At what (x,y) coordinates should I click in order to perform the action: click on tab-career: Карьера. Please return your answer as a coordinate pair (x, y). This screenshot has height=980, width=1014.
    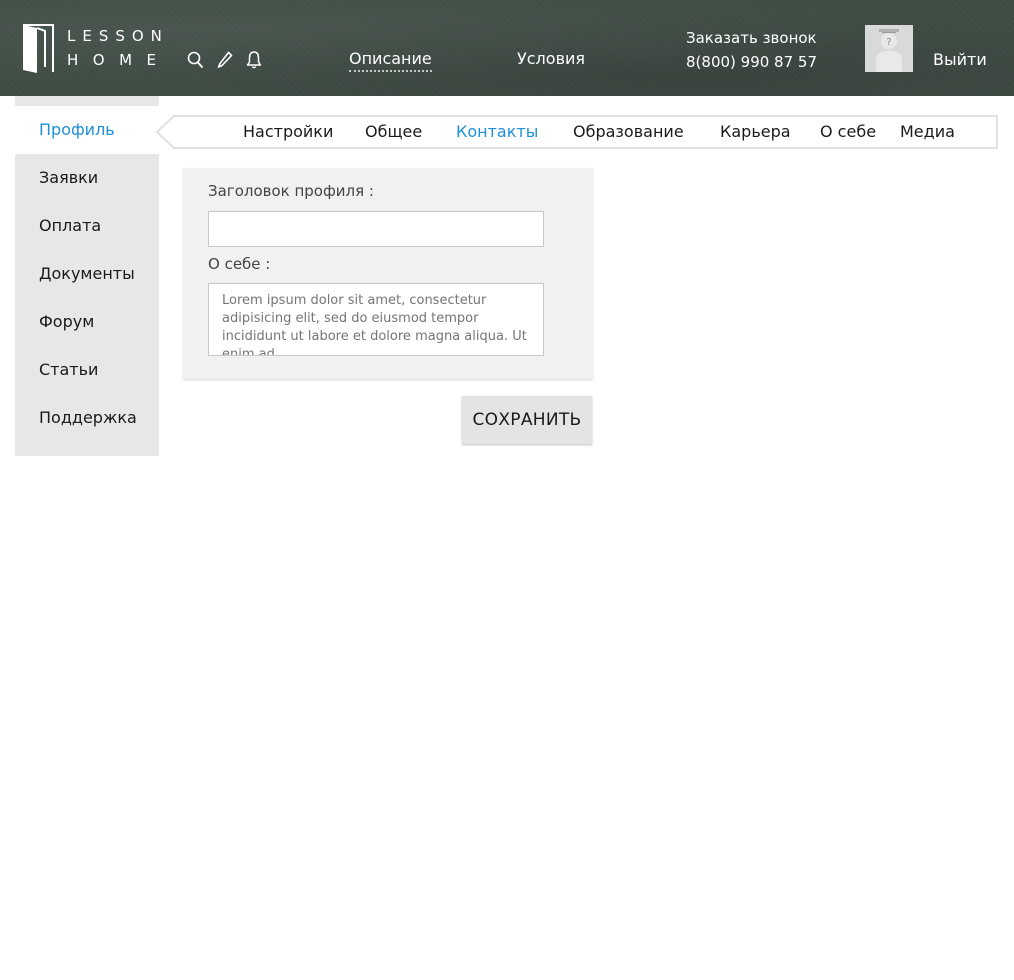
    Looking at the image, I should click on (755, 131).